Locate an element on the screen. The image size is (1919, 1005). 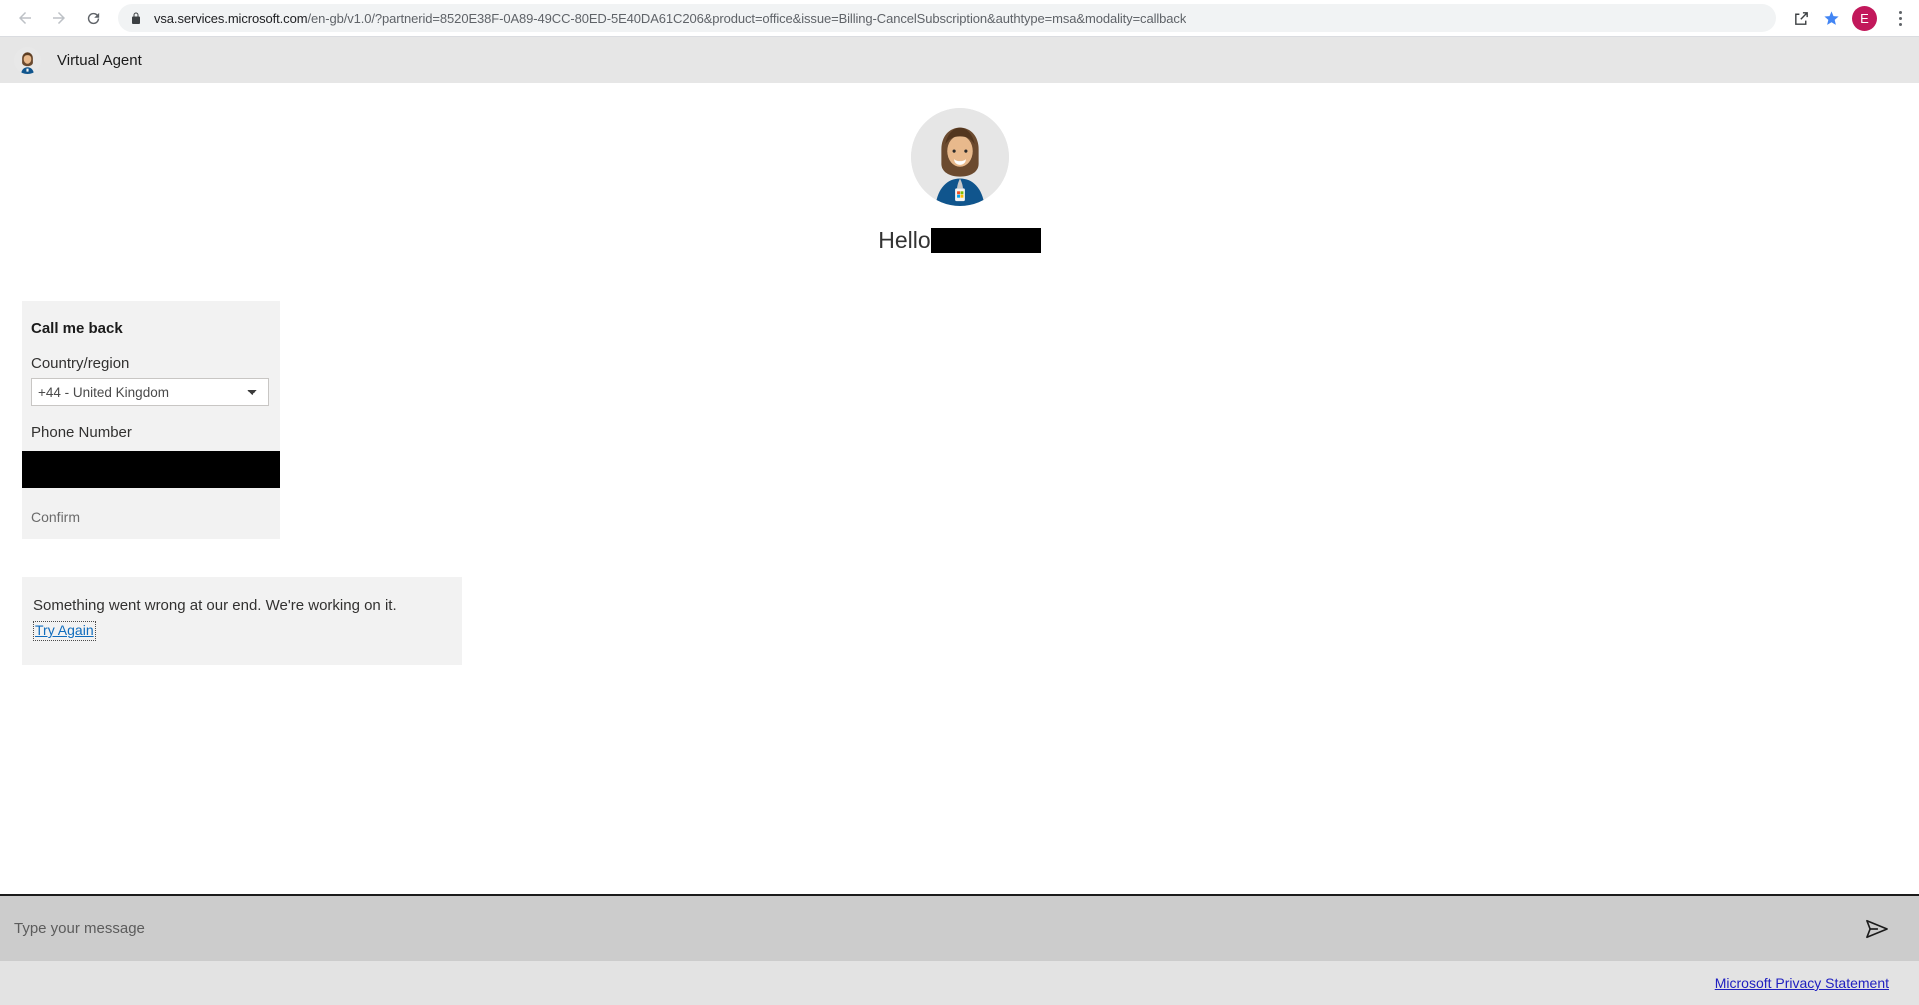
virtual-agent-header: Virtual Agent is located at coordinates (959, 60).